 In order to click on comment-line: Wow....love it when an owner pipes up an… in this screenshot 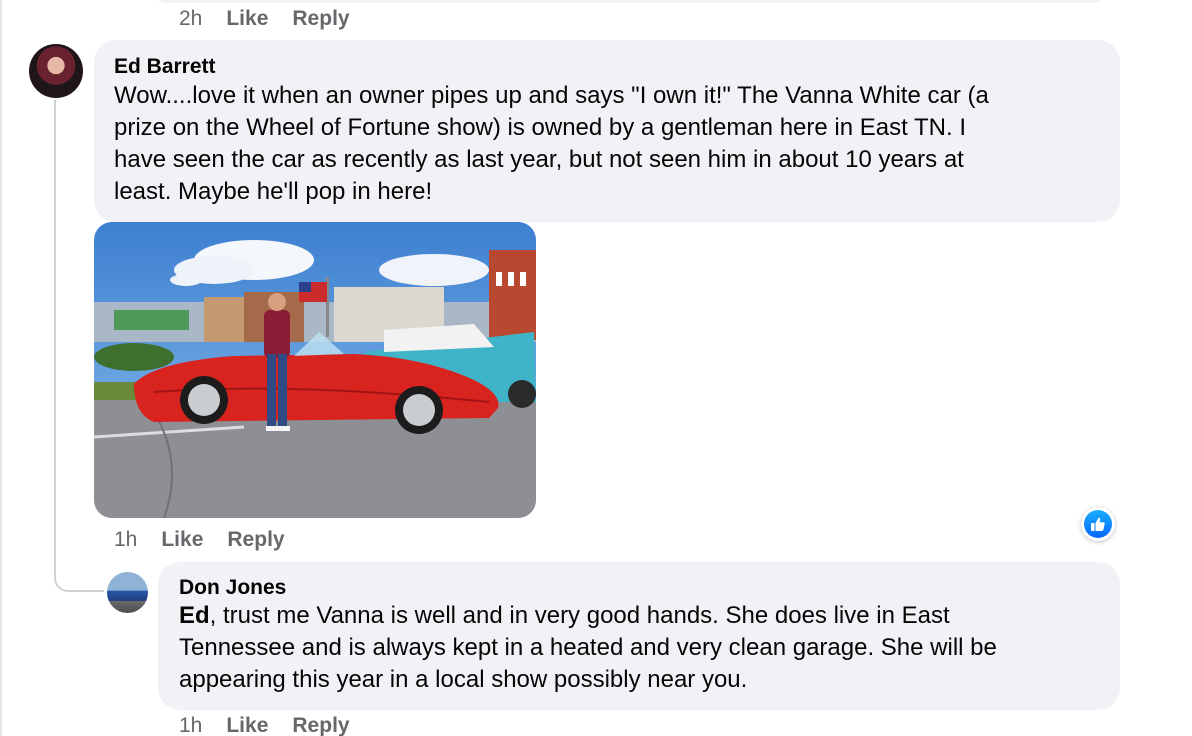, I will do `click(551, 95)`.